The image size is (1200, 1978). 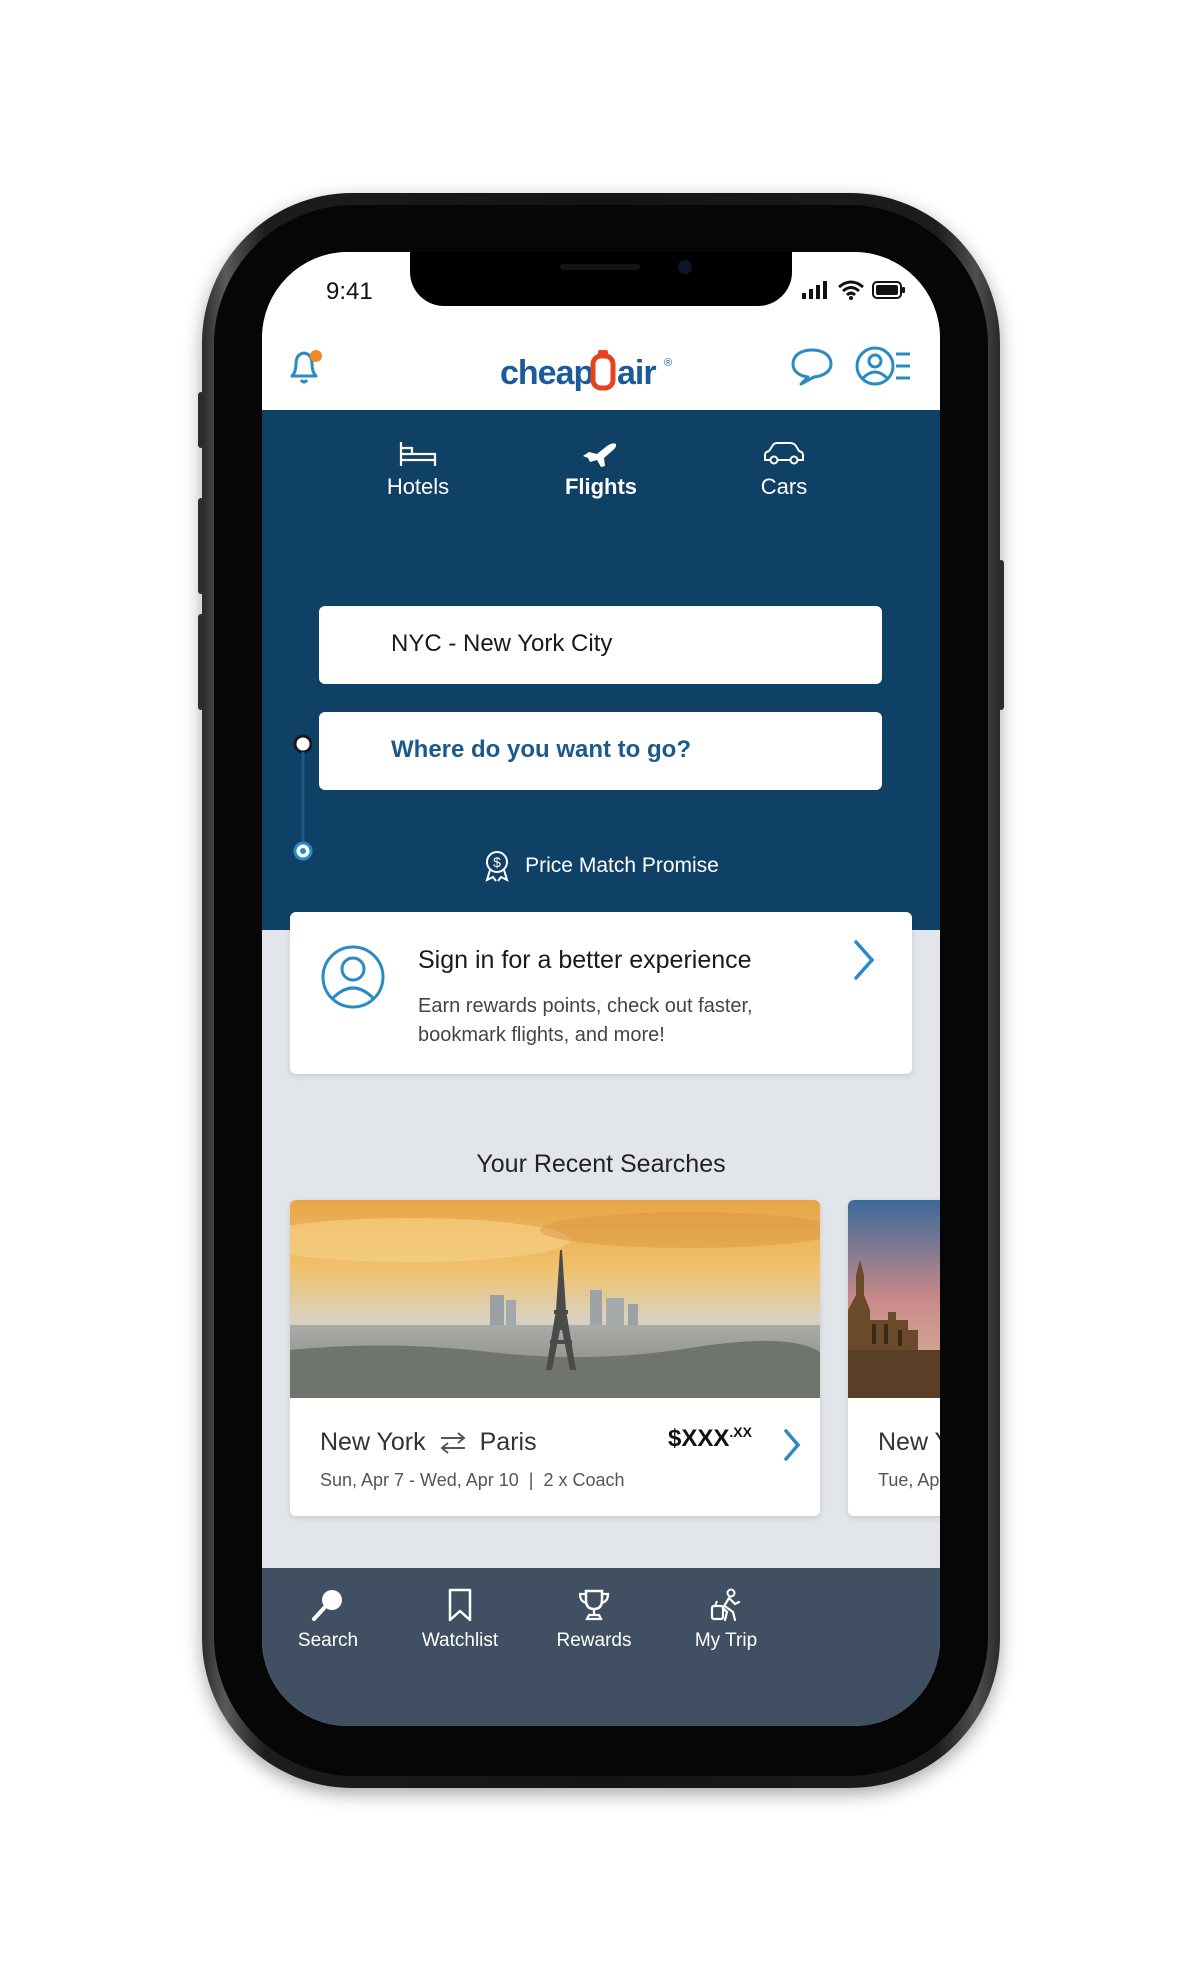 I want to click on route-from: New York, so click(x=373, y=1442).